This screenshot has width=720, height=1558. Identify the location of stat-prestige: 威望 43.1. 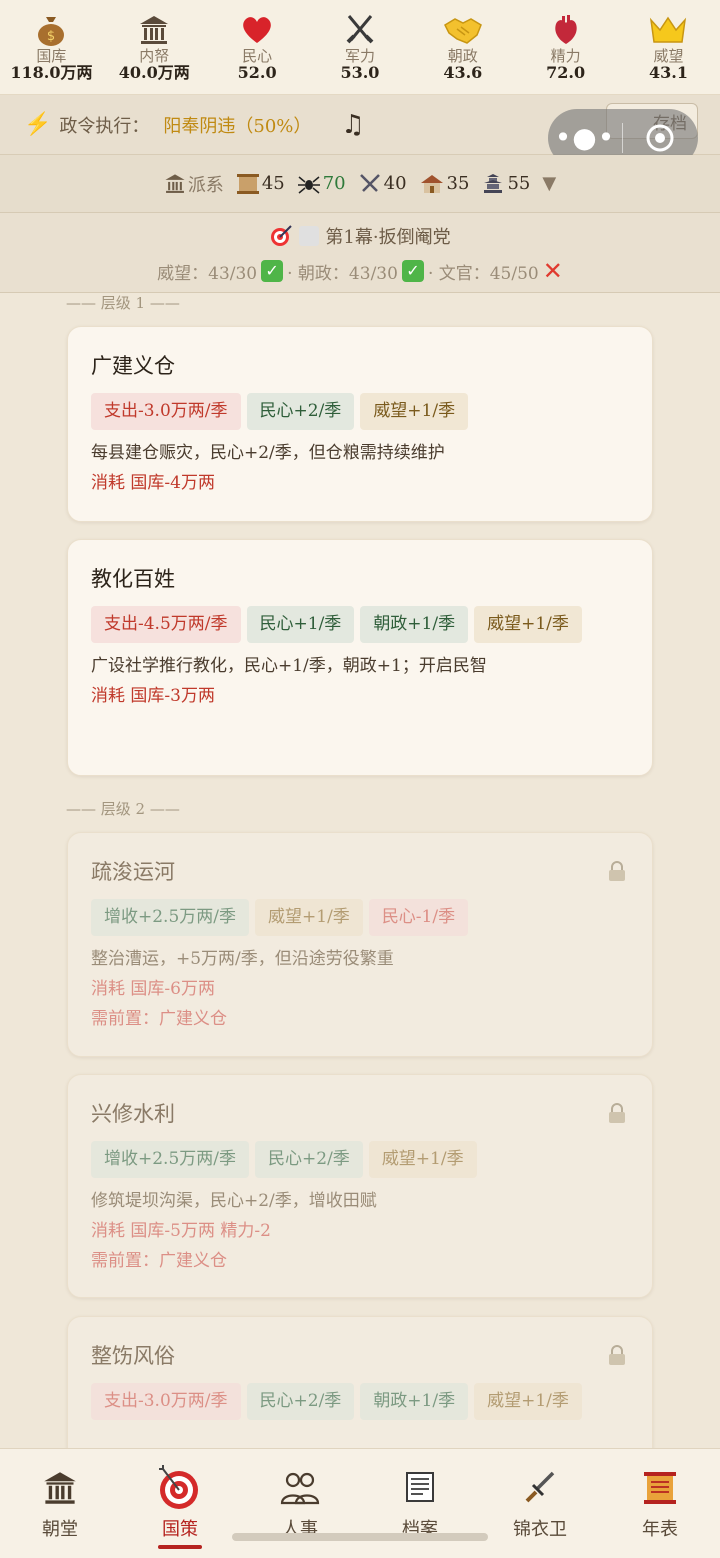
(668, 47).